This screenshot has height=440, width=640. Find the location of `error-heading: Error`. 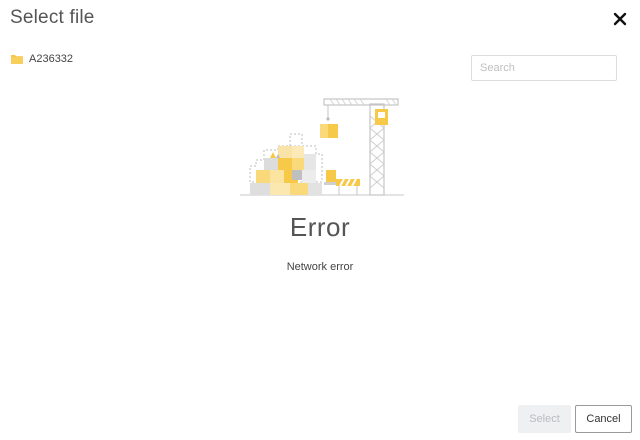

error-heading: Error is located at coordinates (320, 227).